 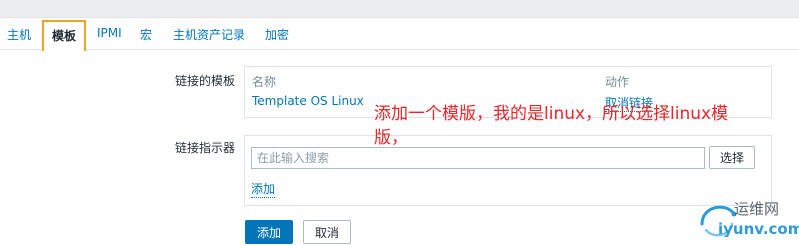 I want to click on tab-inventory: 主机资产记录, so click(x=209, y=34).